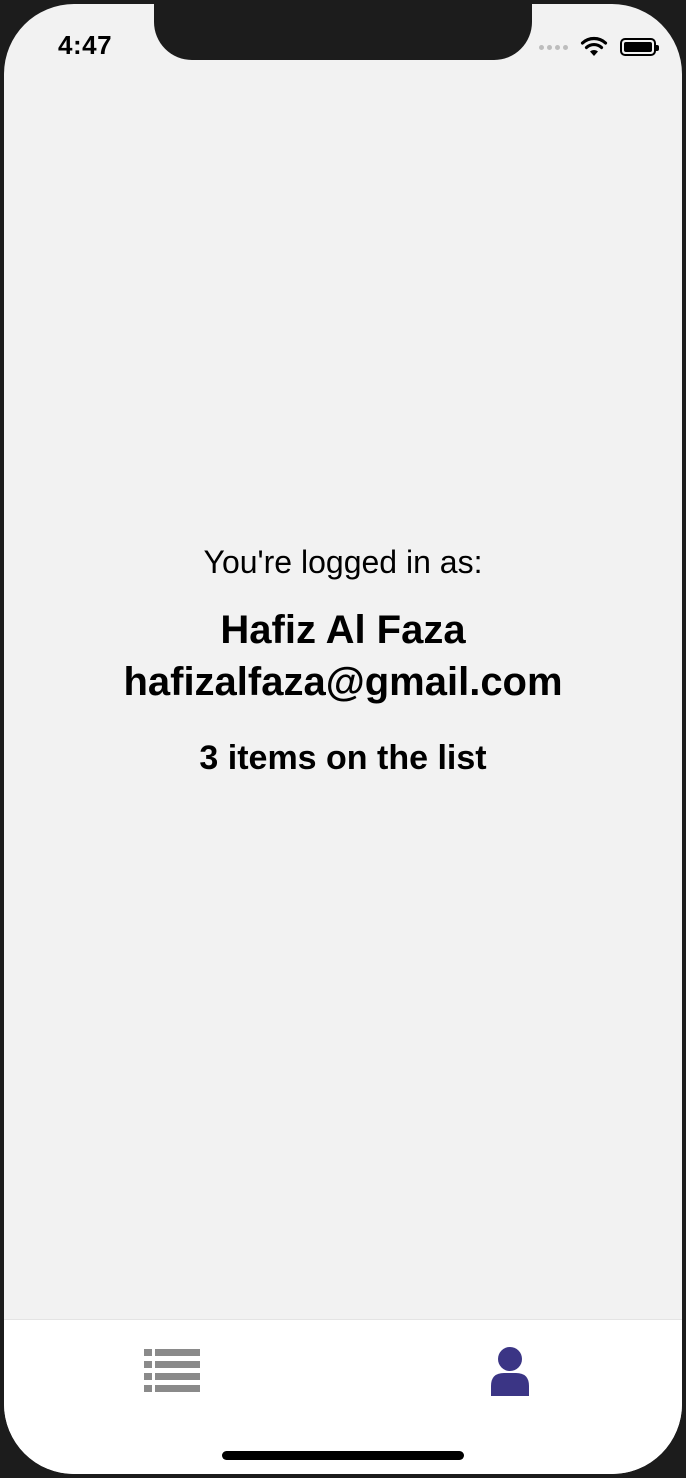  I want to click on list-icon, so click(172, 1370).